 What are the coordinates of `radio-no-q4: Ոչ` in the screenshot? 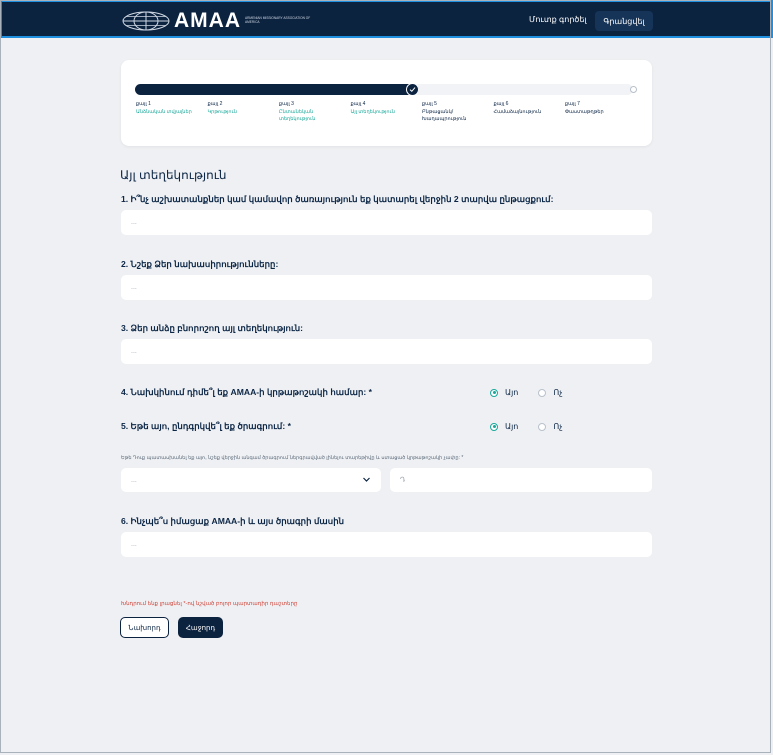 It's located at (550, 392).